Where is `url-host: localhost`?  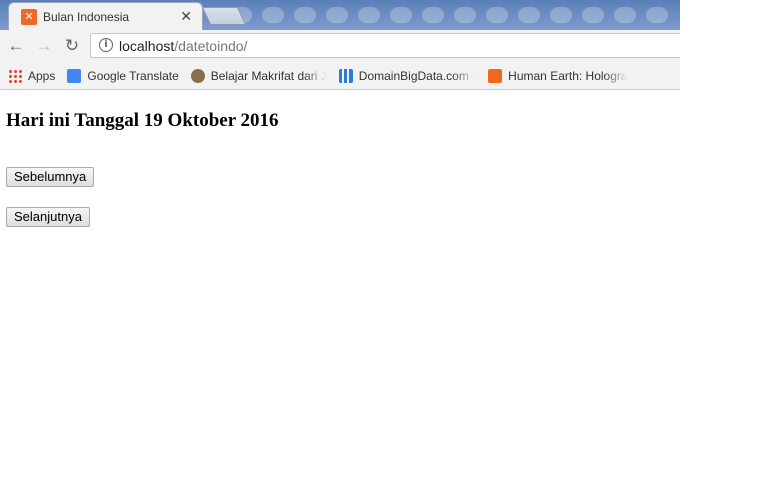
url-host: localhost is located at coordinates (147, 46).